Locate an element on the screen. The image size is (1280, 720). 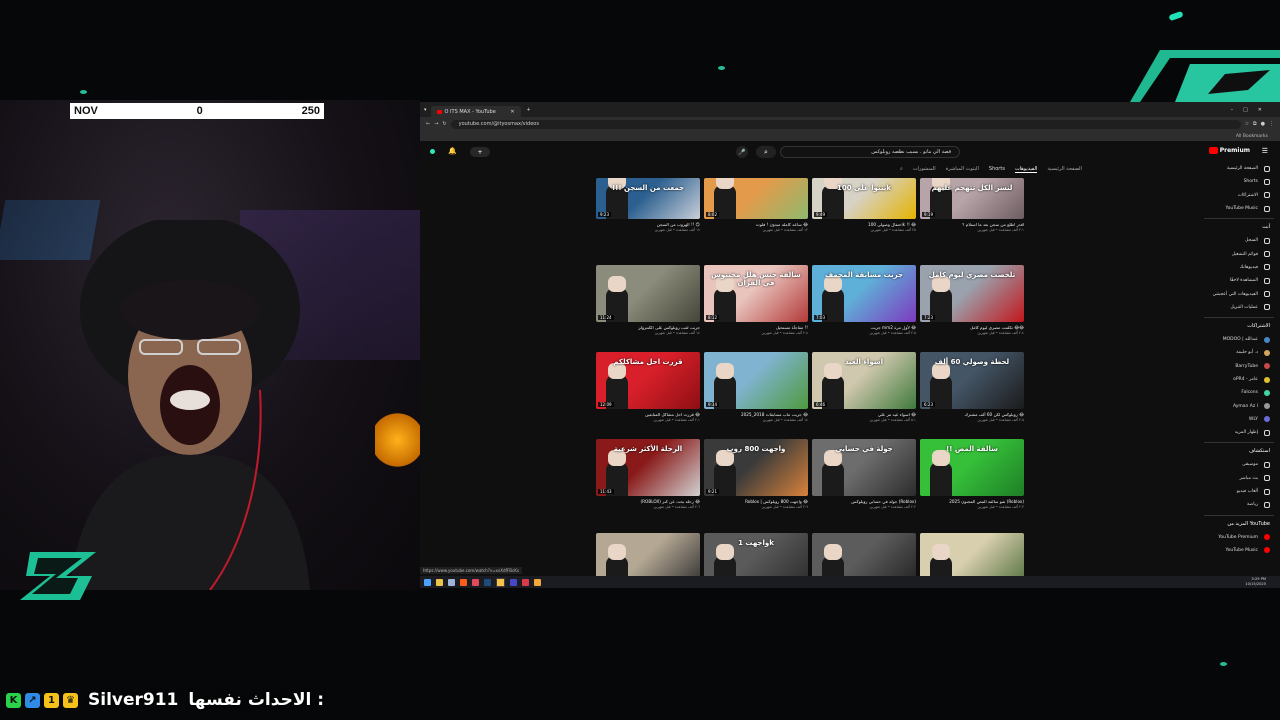
sidebar-item: بث مباشر is located at coordinates (1239, 478).